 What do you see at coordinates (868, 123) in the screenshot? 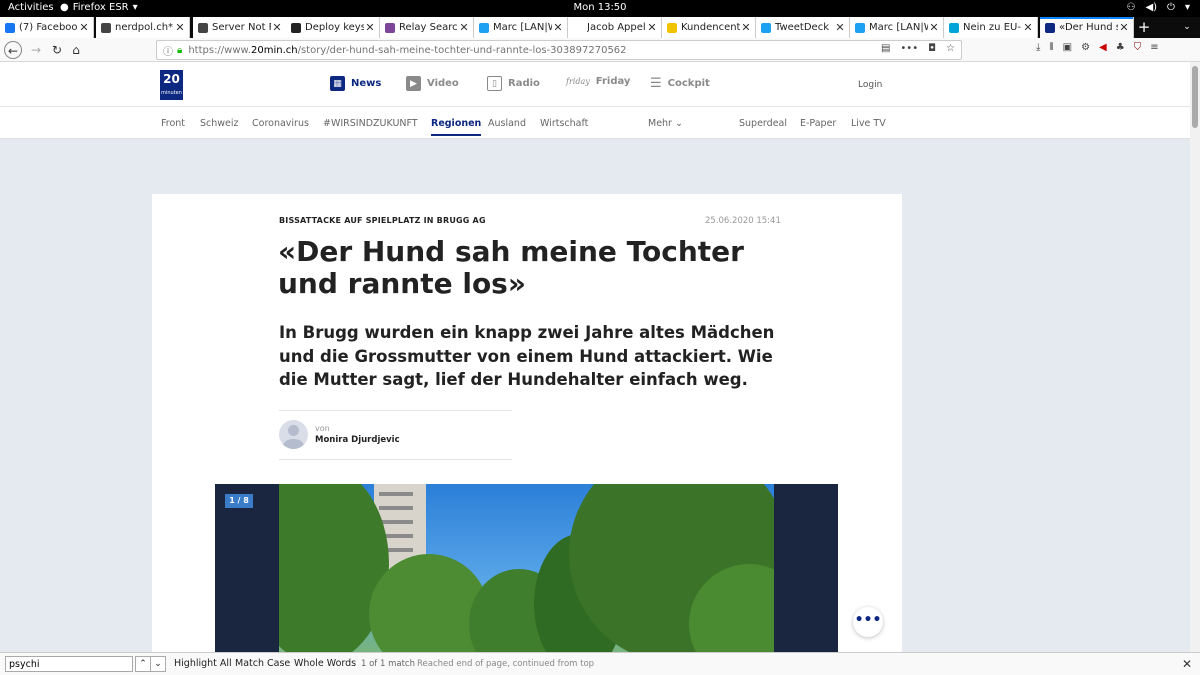
I see `link-livetv: Live TV` at bounding box center [868, 123].